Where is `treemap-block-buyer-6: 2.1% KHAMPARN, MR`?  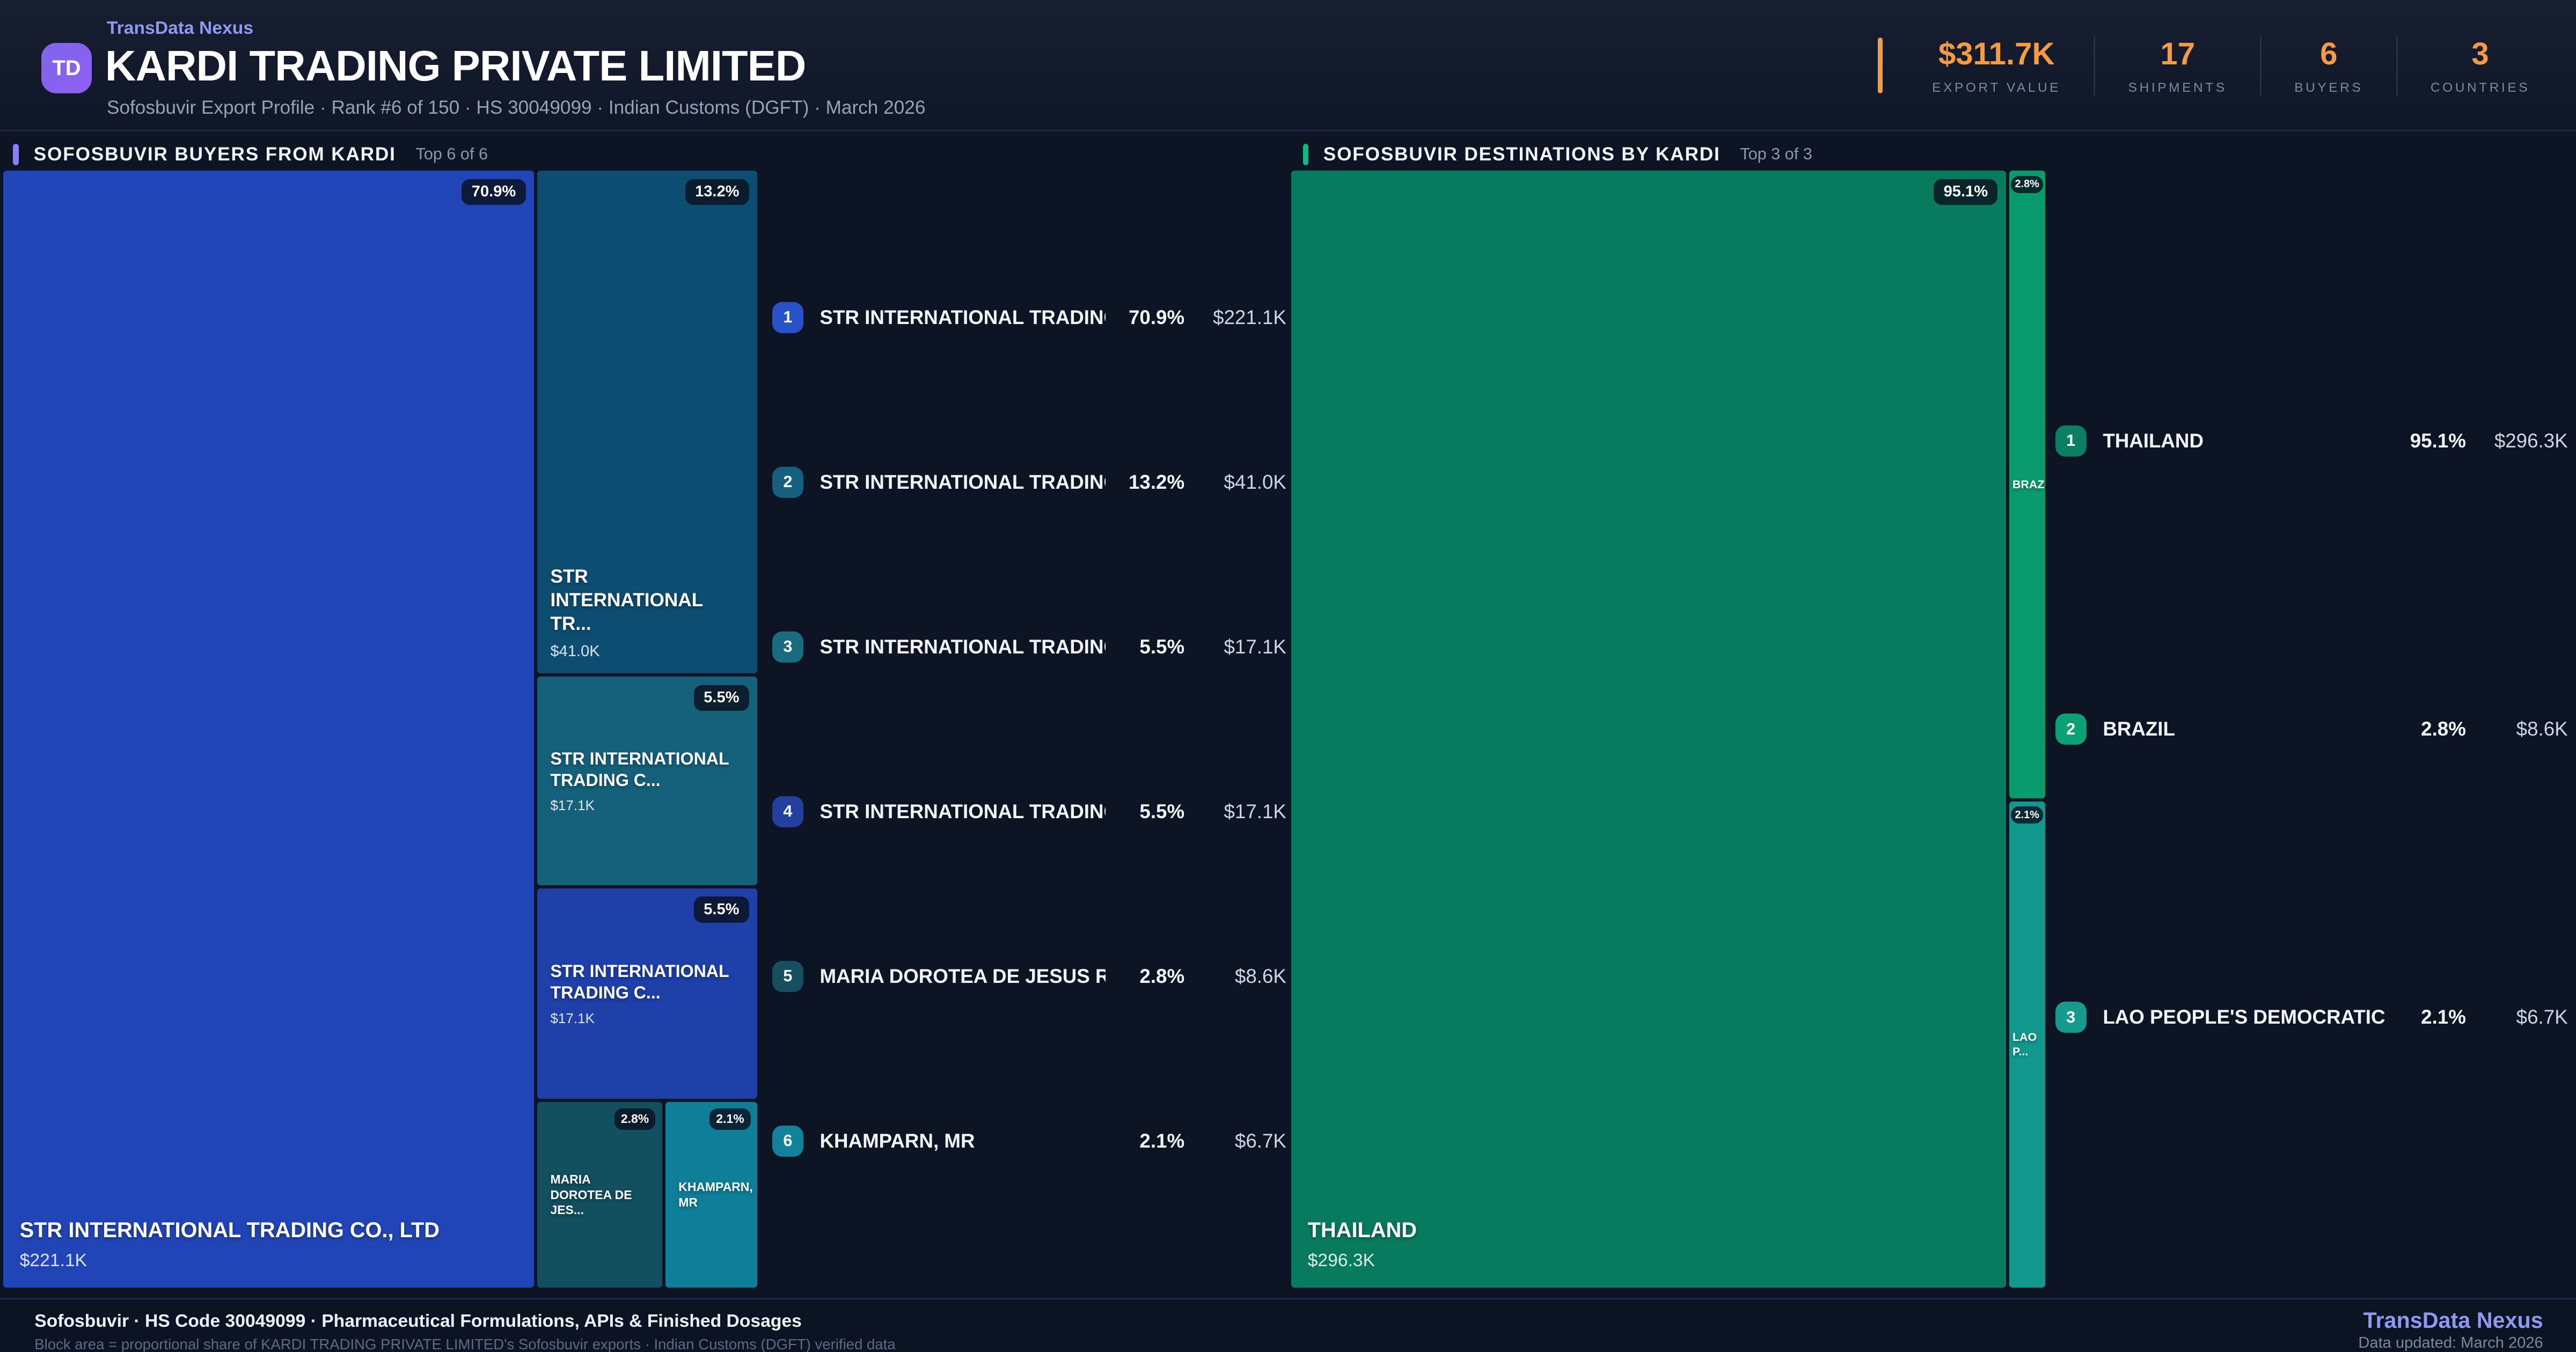 treemap-block-buyer-6: 2.1% KHAMPARN, MR is located at coordinates (711, 1195).